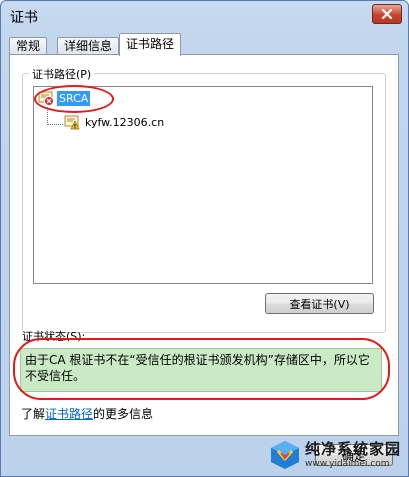 The height and width of the screenshot is (477, 409). I want to click on cert-error-icon, so click(46, 98).